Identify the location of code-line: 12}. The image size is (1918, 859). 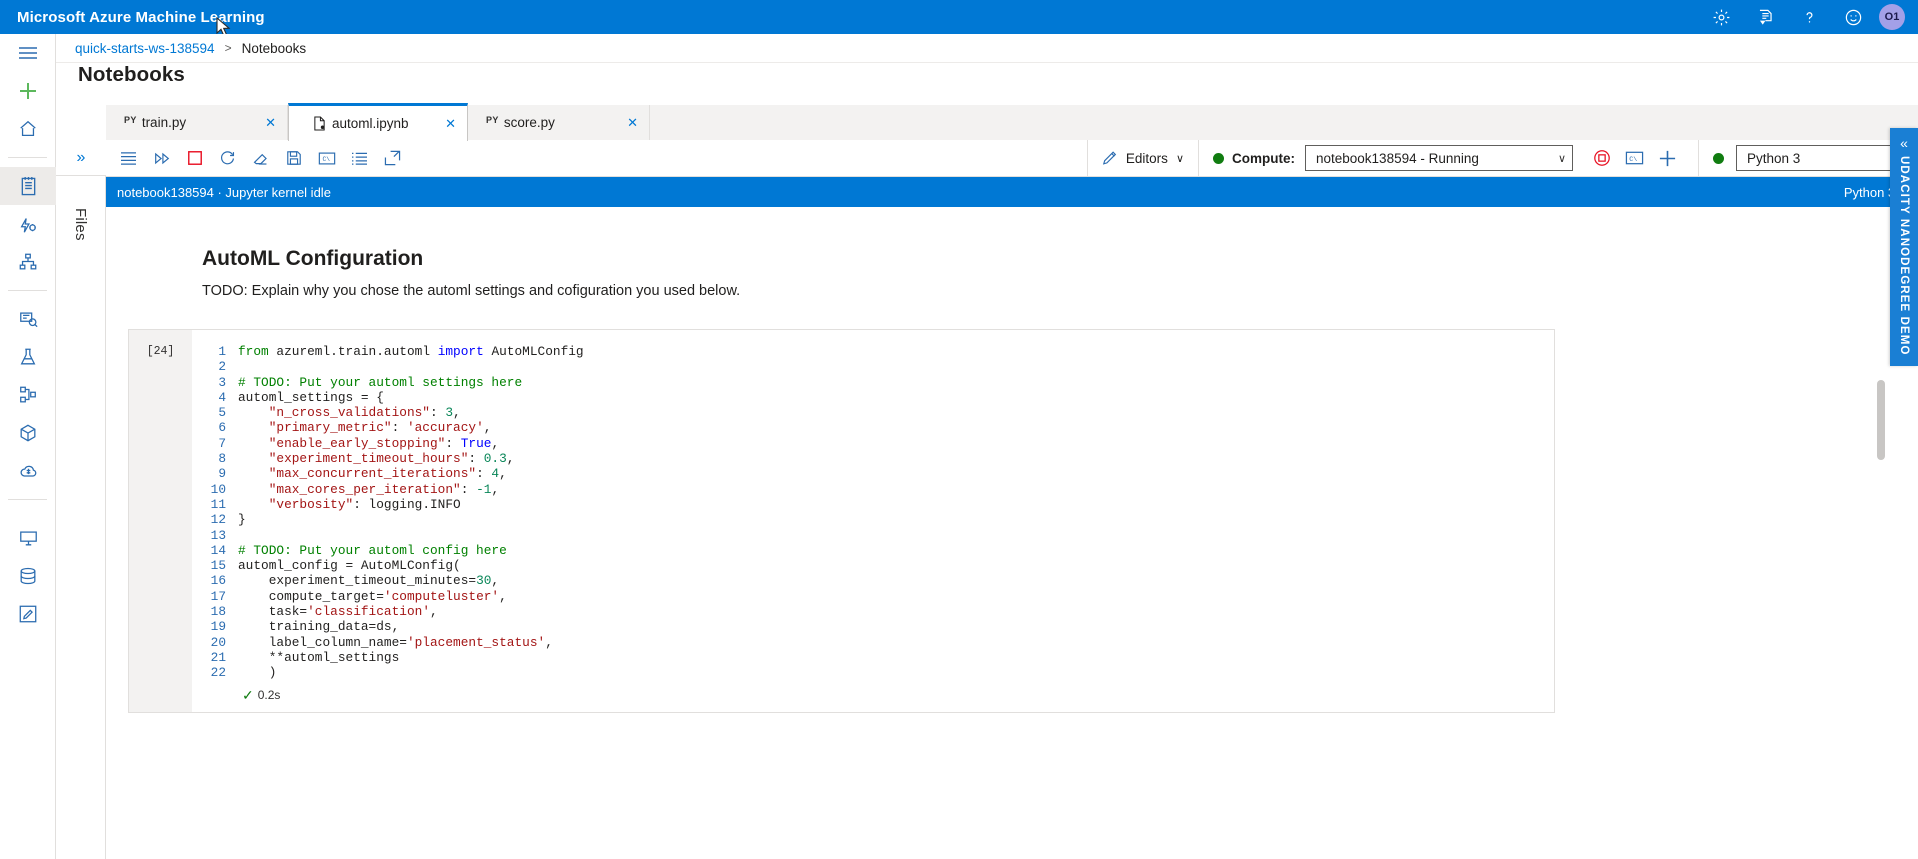
(873, 519).